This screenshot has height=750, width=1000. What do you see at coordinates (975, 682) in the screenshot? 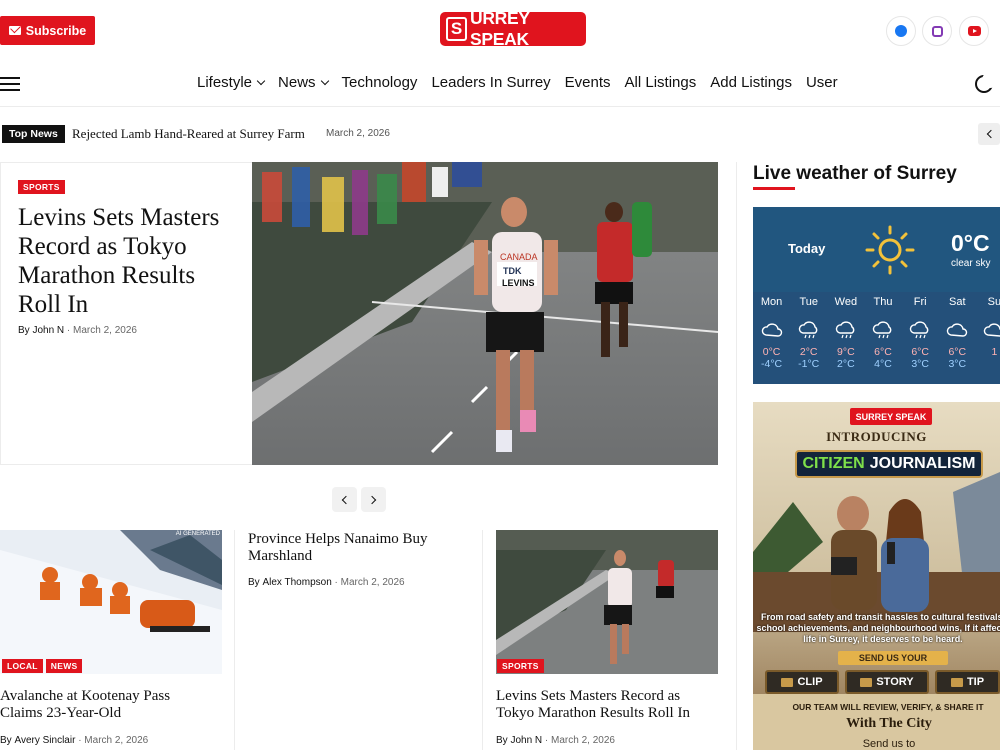
I see `tip-label: TIP` at bounding box center [975, 682].